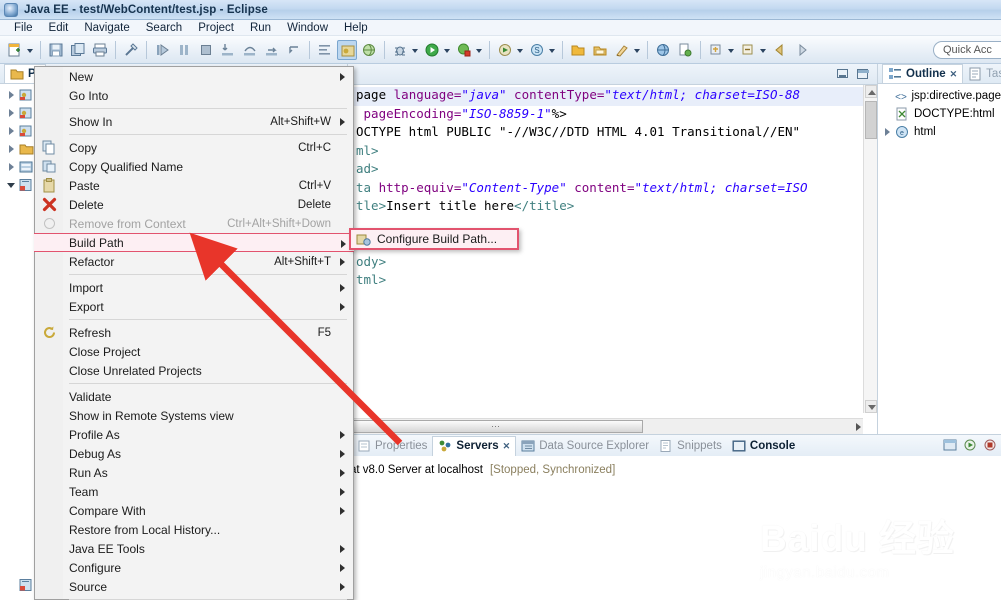 The height and width of the screenshot is (600, 1001). I want to click on menu-item-compare-with: Compare With, so click(194, 510).